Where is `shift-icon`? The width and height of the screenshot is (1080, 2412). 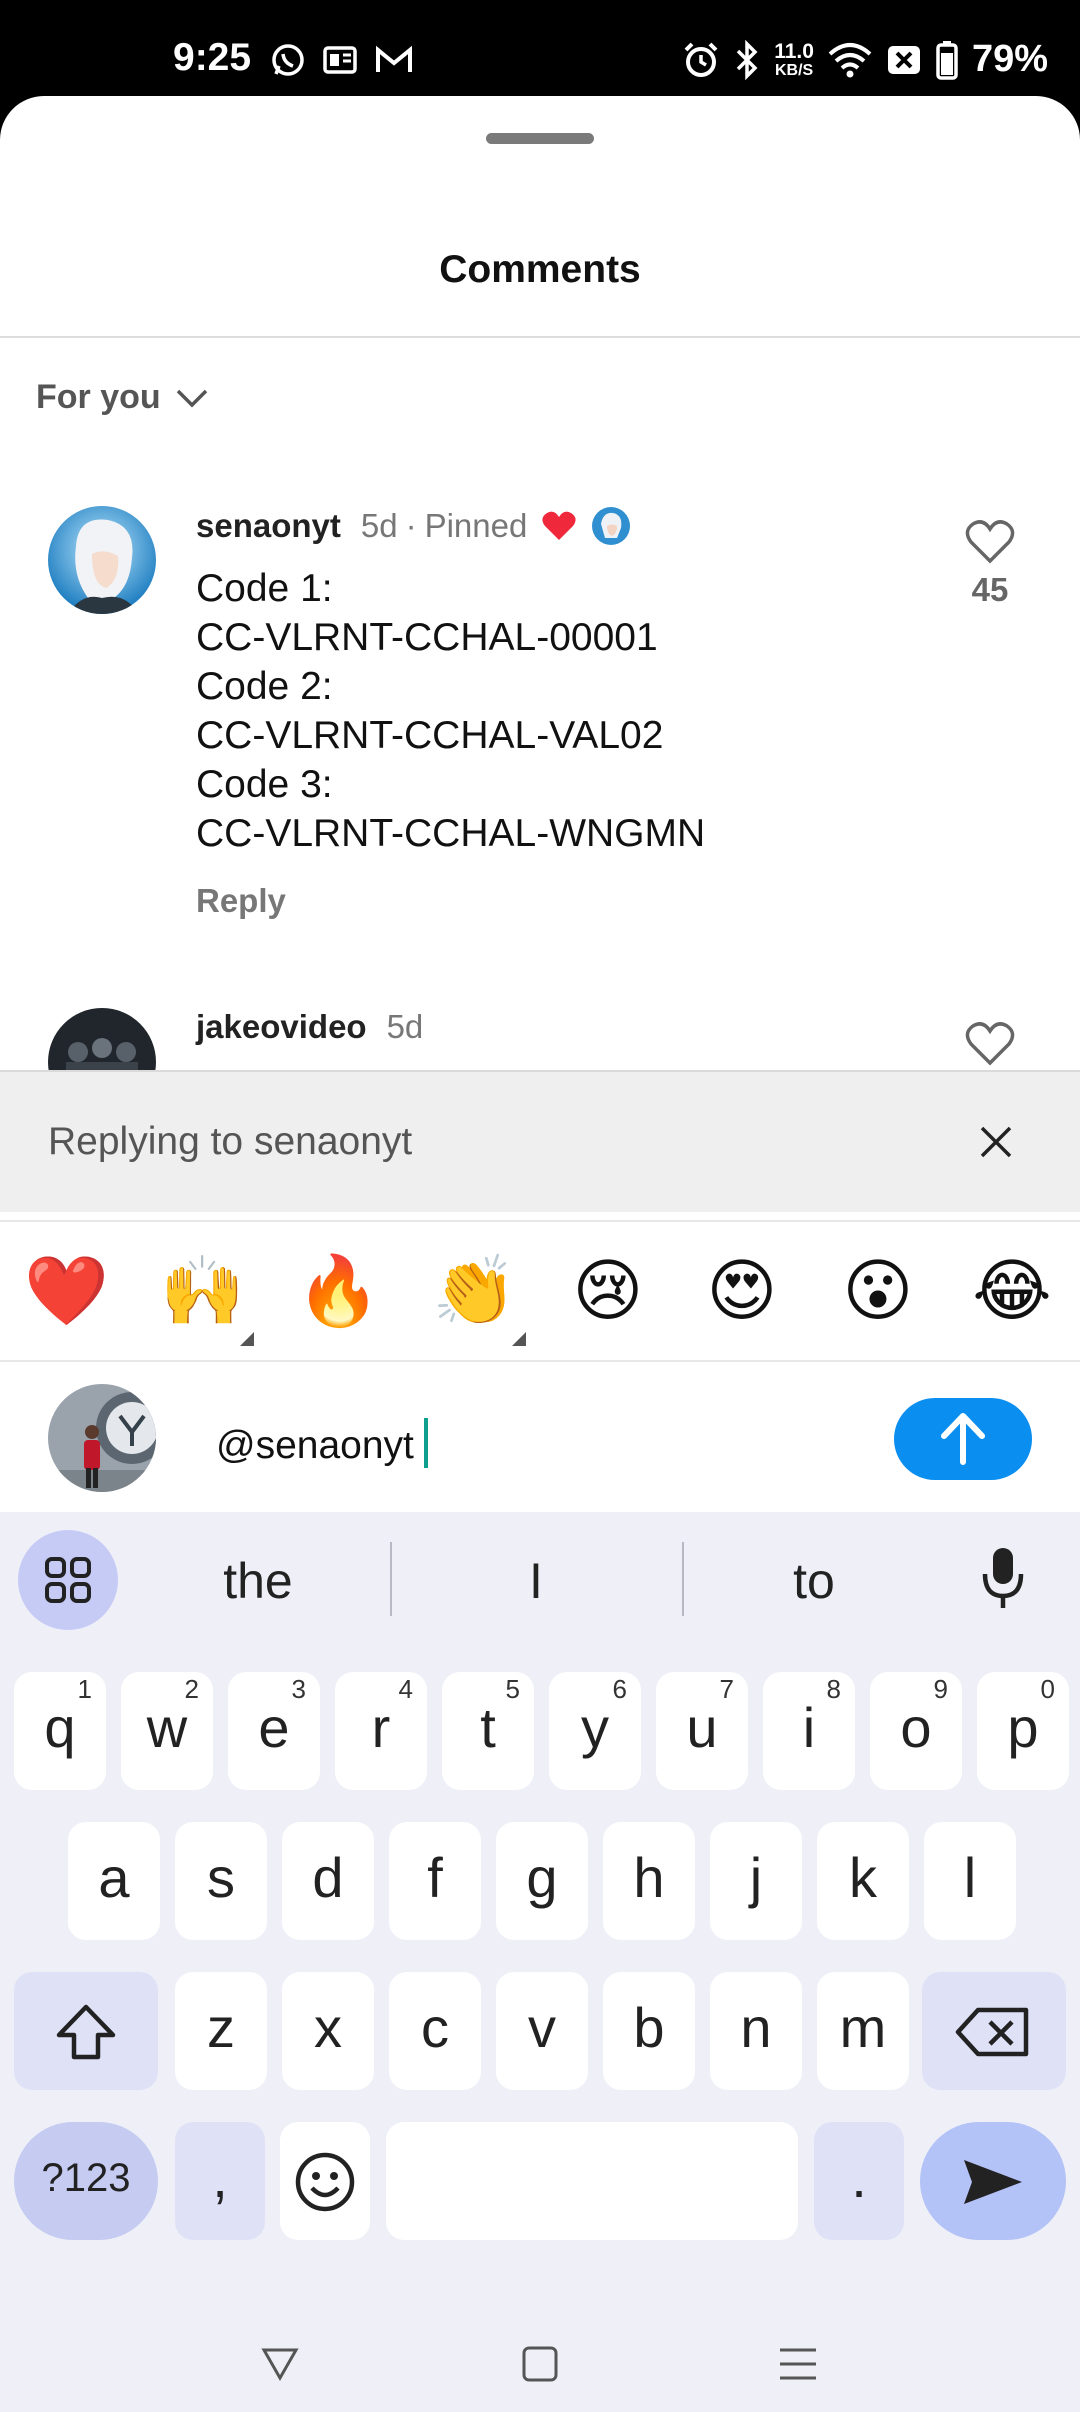
shift-icon is located at coordinates (86, 2032).